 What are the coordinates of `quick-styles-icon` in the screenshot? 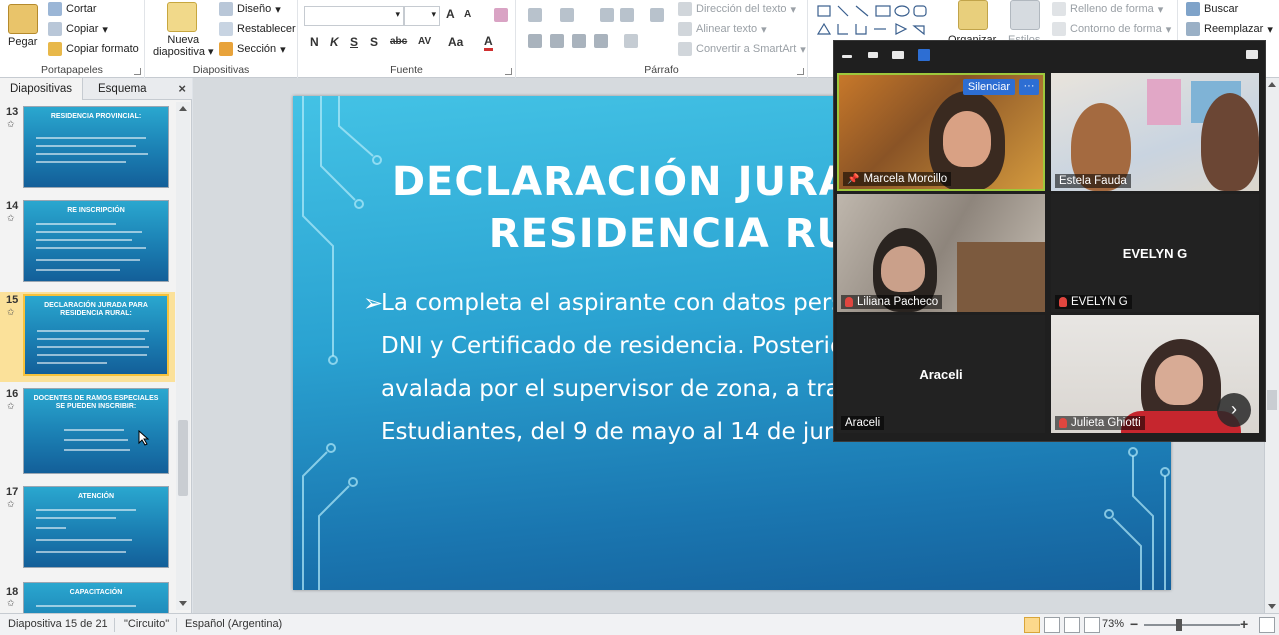 It's located at (1025, 15).